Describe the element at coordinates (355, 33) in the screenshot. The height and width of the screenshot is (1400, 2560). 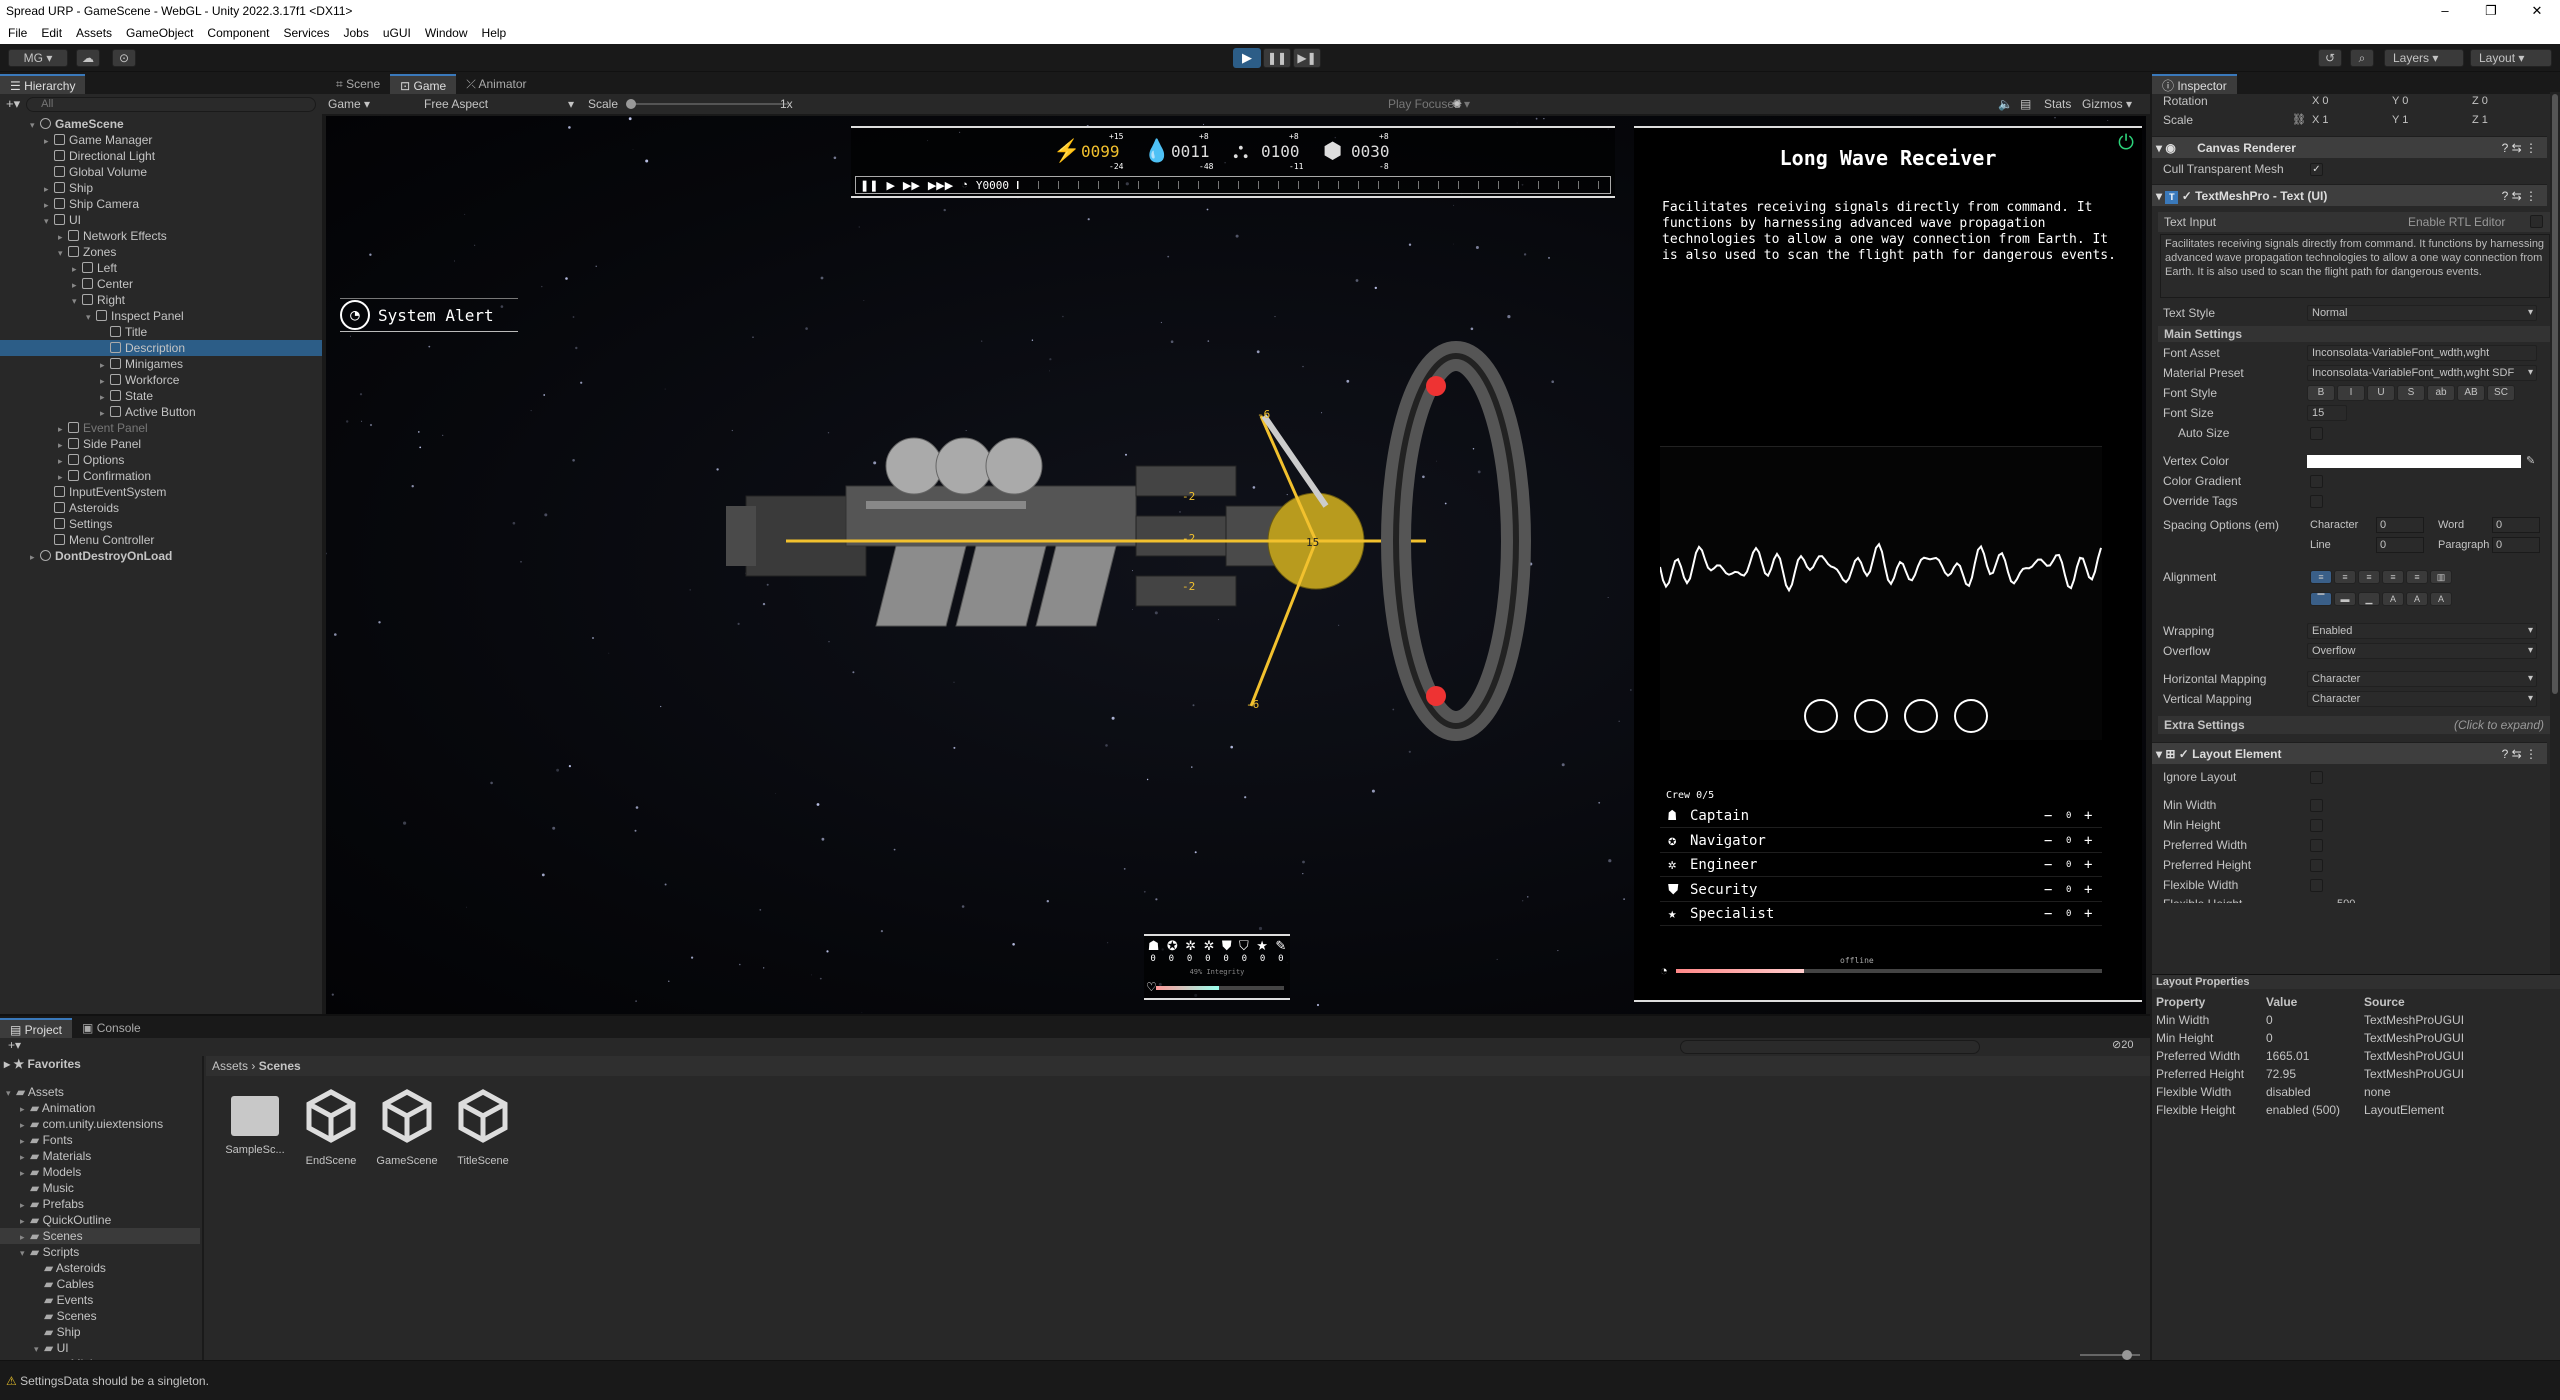
I see `menu-jobs: Jobs` at that location.